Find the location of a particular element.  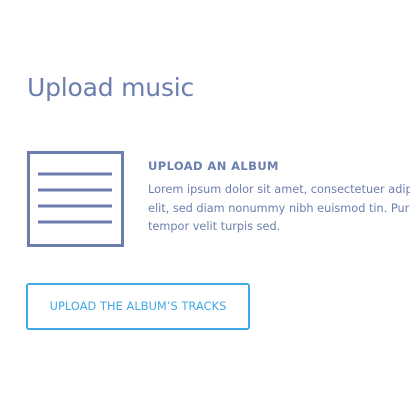

document-icon-frame is located at coordinates (75, 199).